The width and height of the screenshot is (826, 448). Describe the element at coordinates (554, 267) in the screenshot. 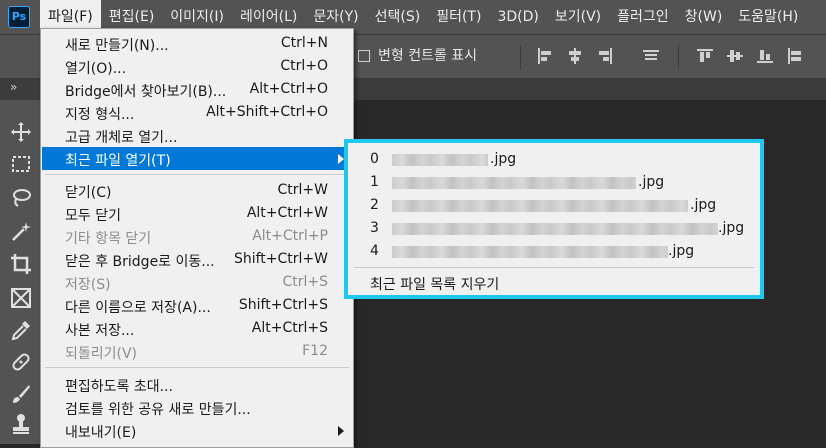

I see `submenu-separator` at that location.